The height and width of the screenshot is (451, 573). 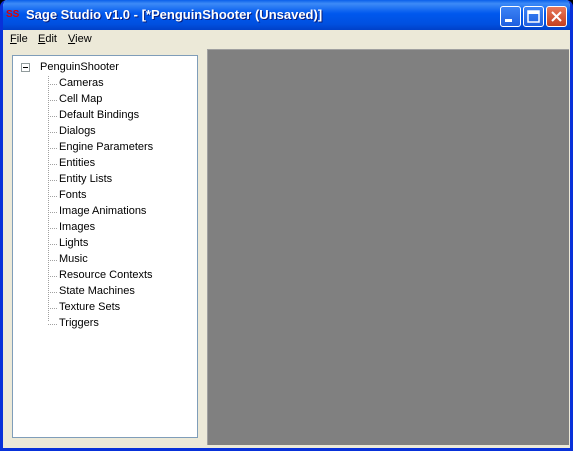 I want to click on tree-item-label: Cell Map, so click(x=81, y=99).